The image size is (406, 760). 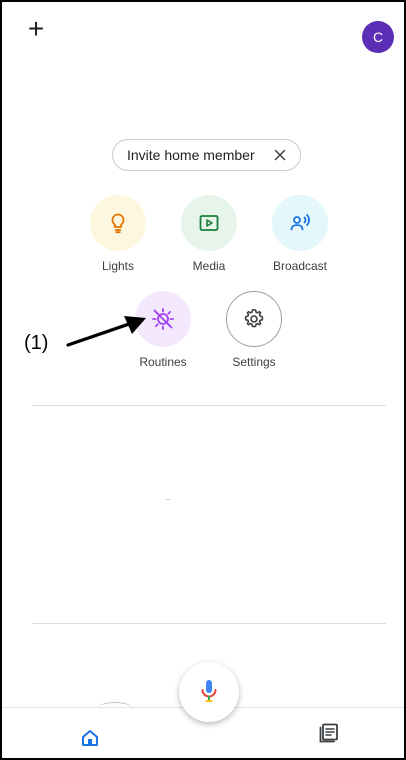 What do you see at coordinates (329, 733) in the screenshot?
I see `feed-icon` at bounding box center [329, 733].